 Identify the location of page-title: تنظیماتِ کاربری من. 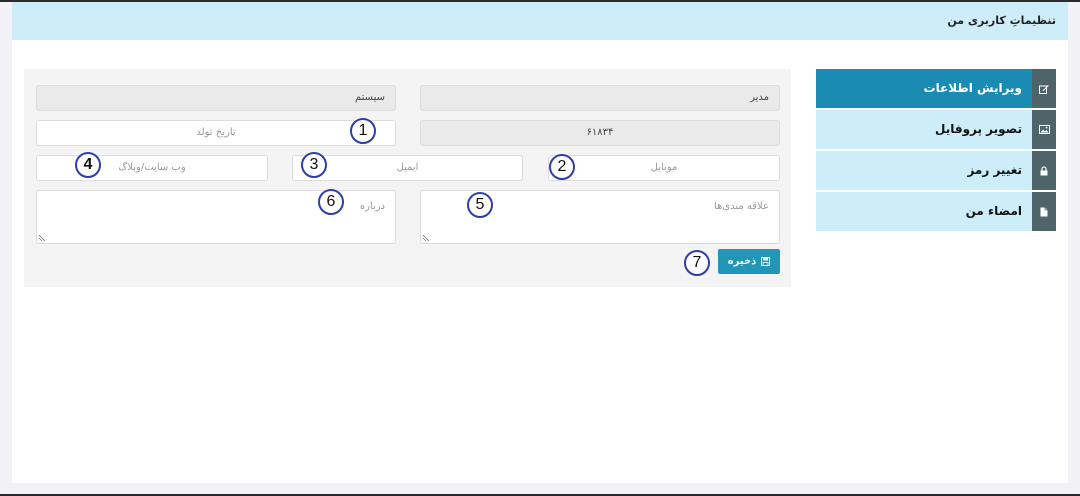
(1001, 20).